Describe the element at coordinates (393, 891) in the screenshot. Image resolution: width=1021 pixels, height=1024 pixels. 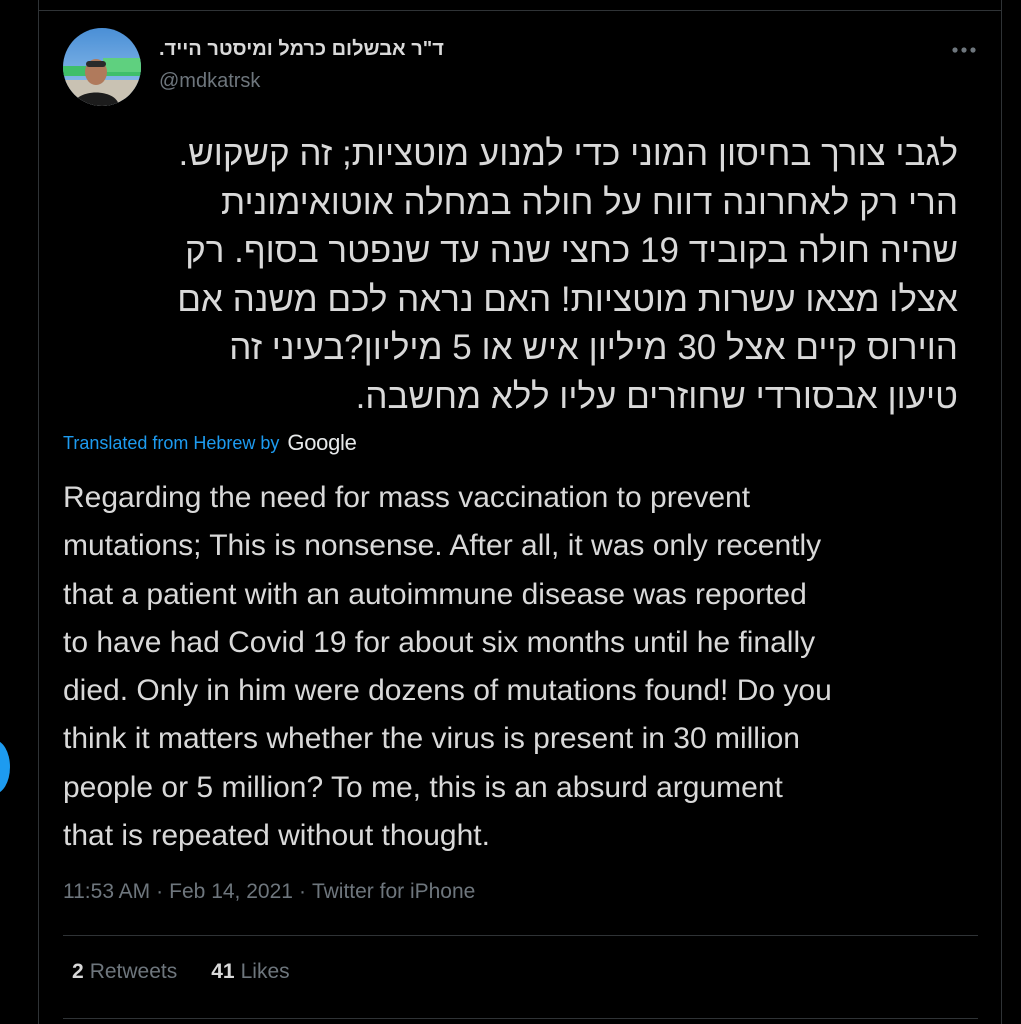
I see `tweet-source: Twitter for iPhone` at that location.